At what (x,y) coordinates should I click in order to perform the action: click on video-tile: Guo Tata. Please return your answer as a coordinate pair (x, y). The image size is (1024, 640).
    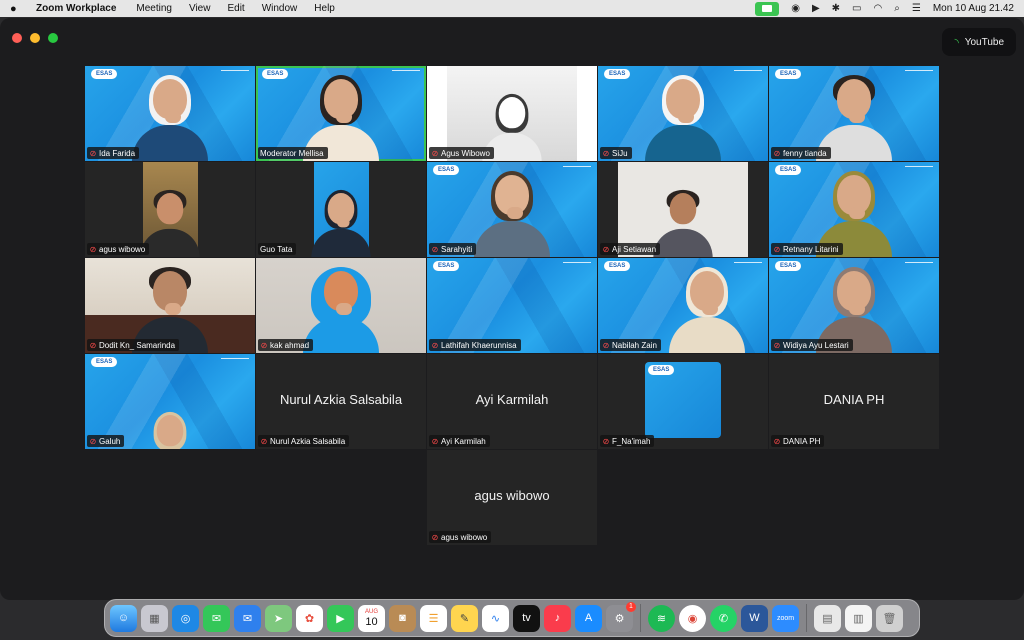
    Looking at the image, I should click on (341, 209).